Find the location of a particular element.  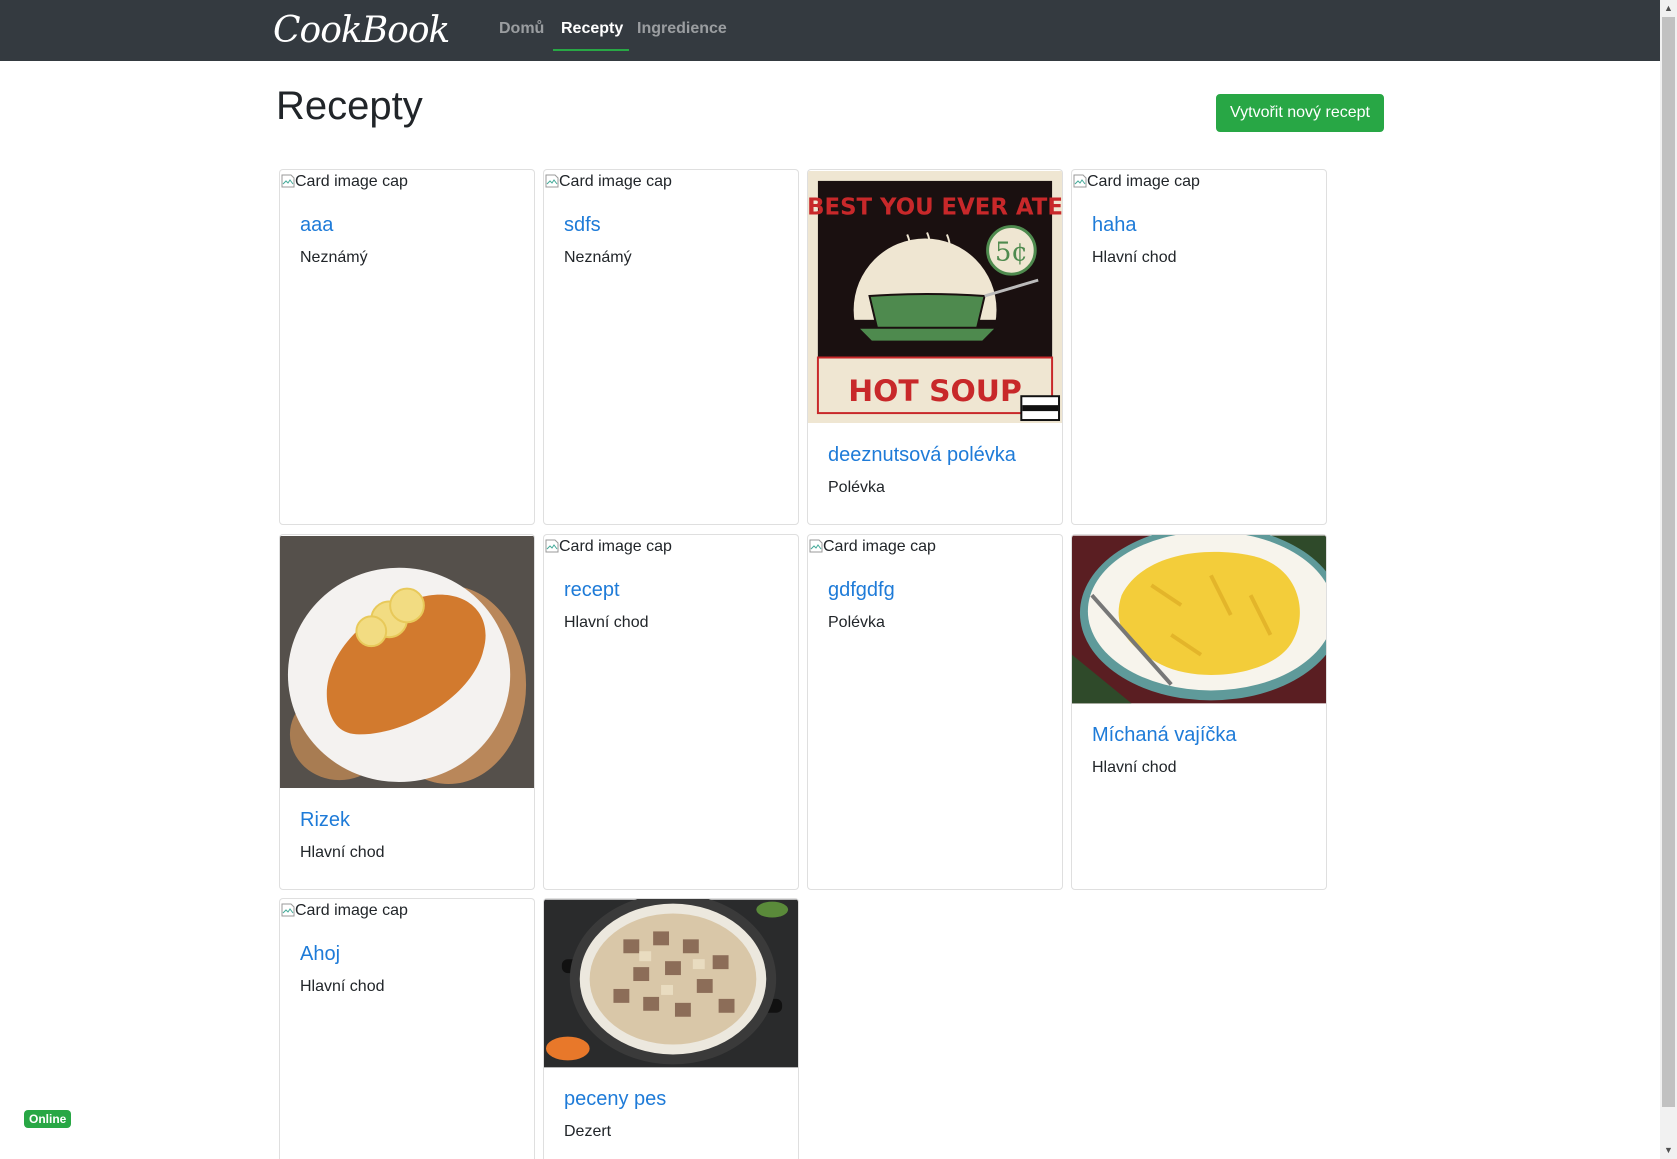

stew-pot-photo-image is located at coordinates (671, 983).